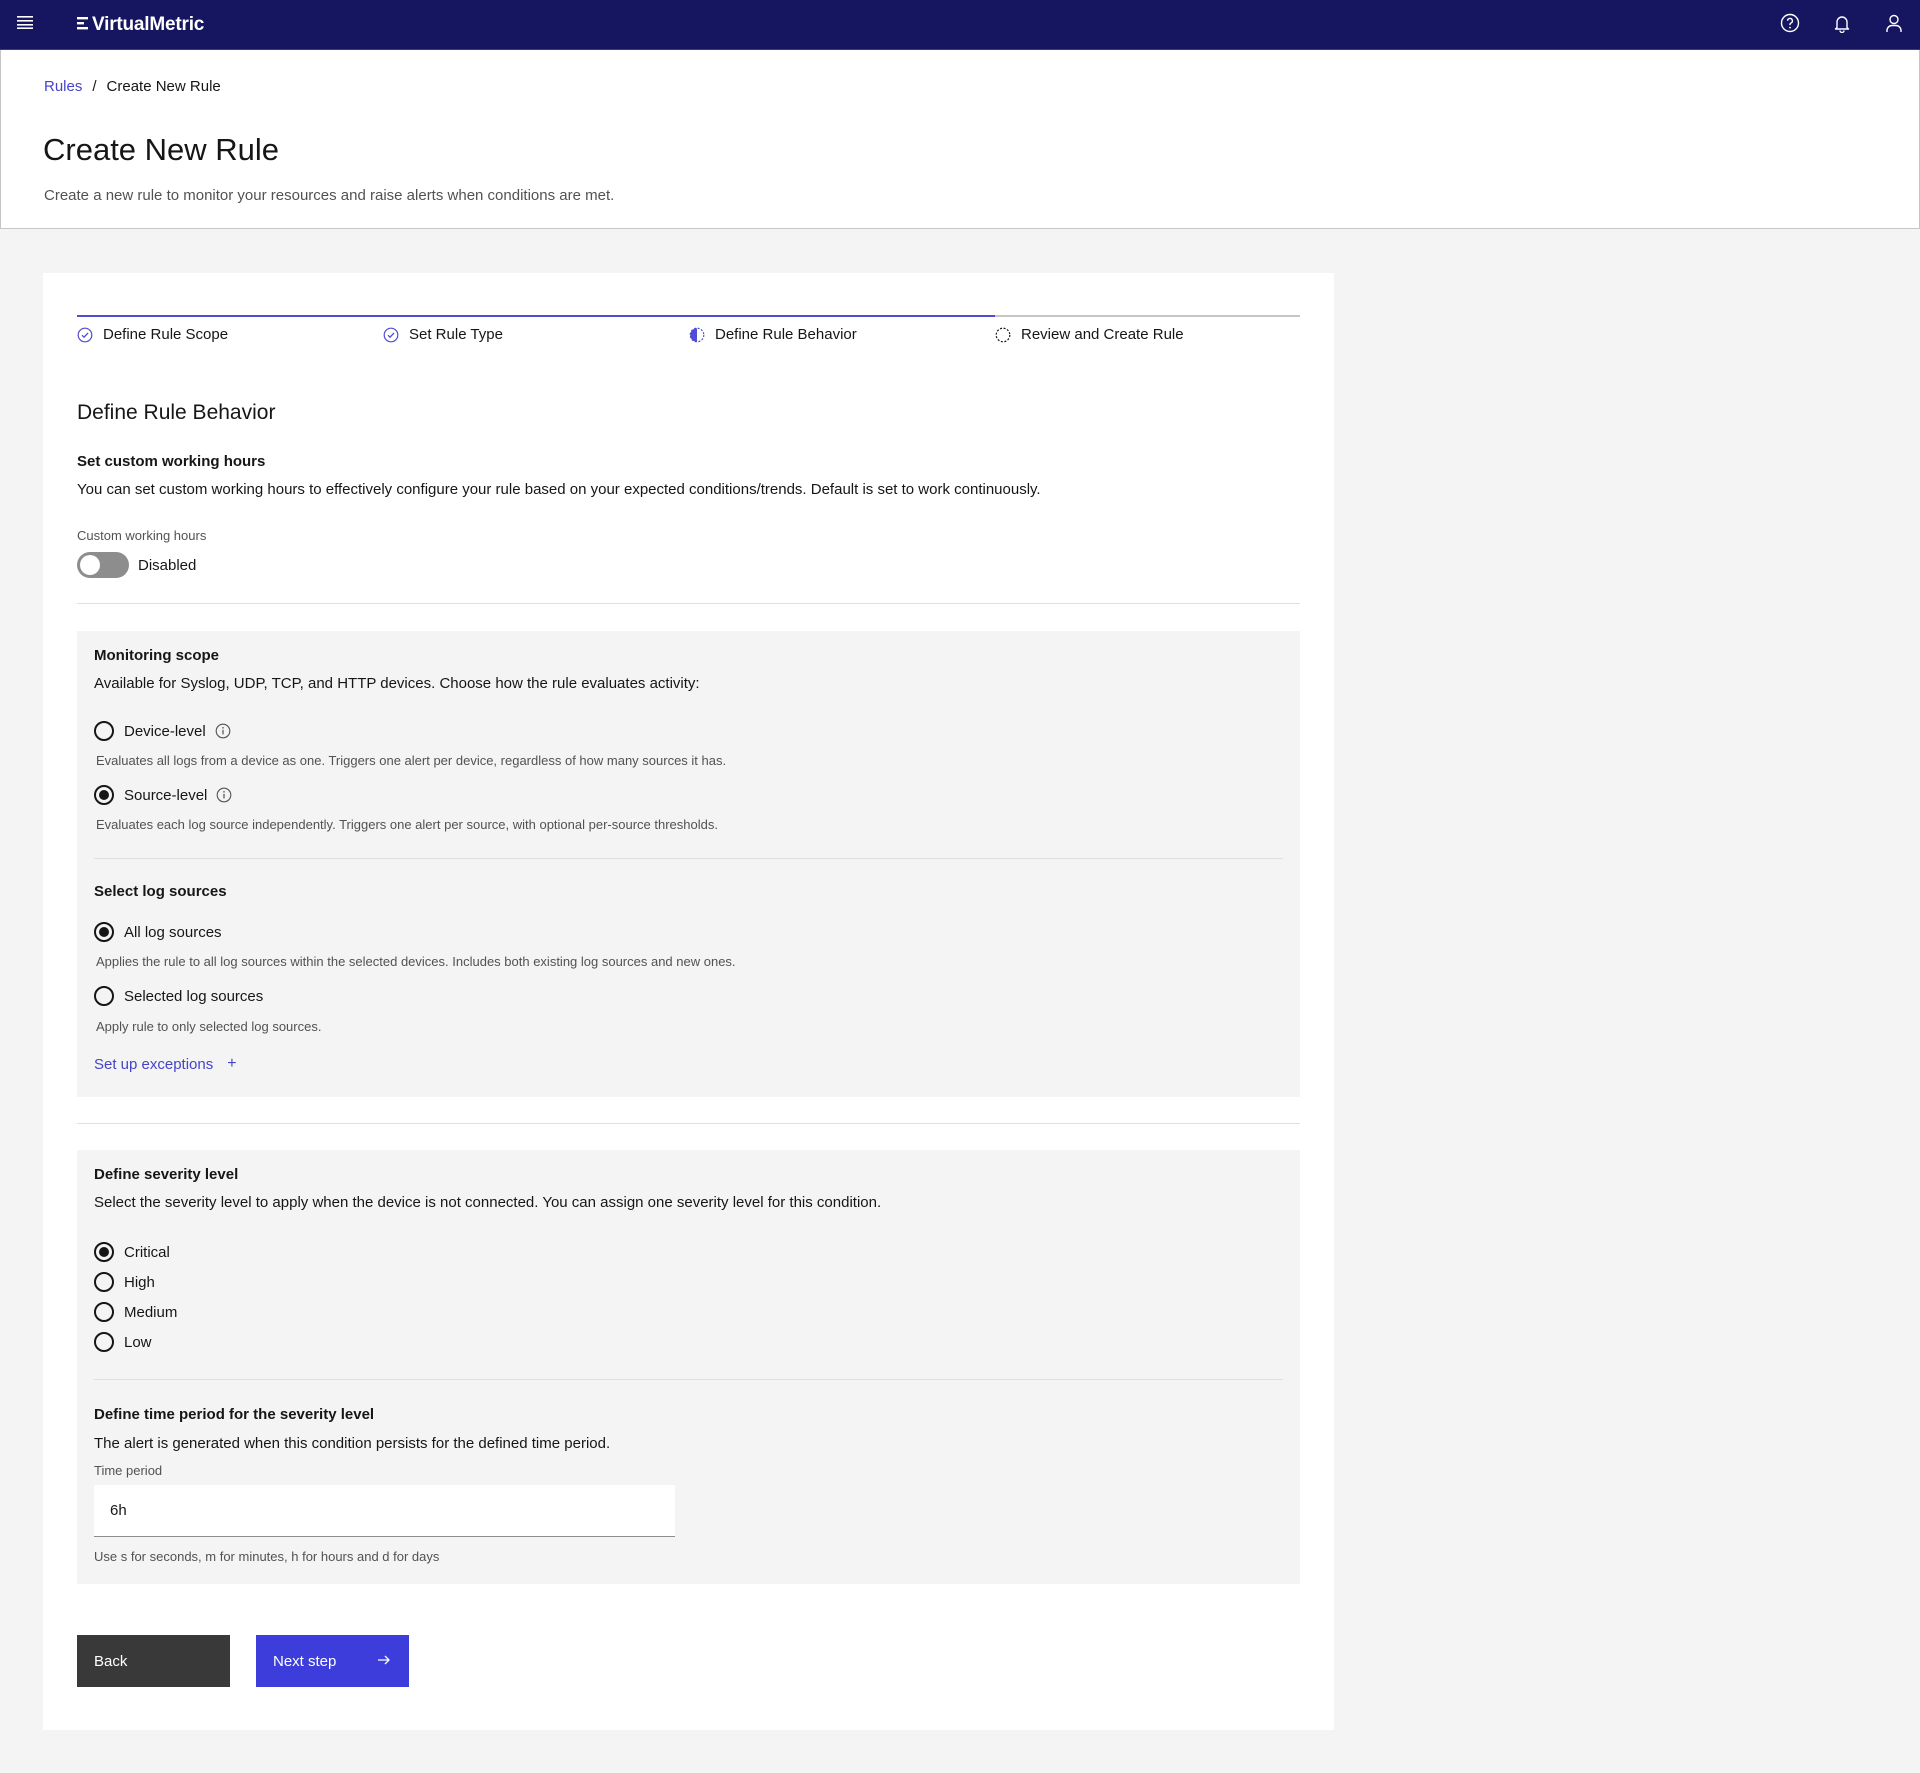 This screenshot has height=1773, width=1920. I want to click on set-up-exceptions-link: Set up exceptions +, so click(165, 1064).